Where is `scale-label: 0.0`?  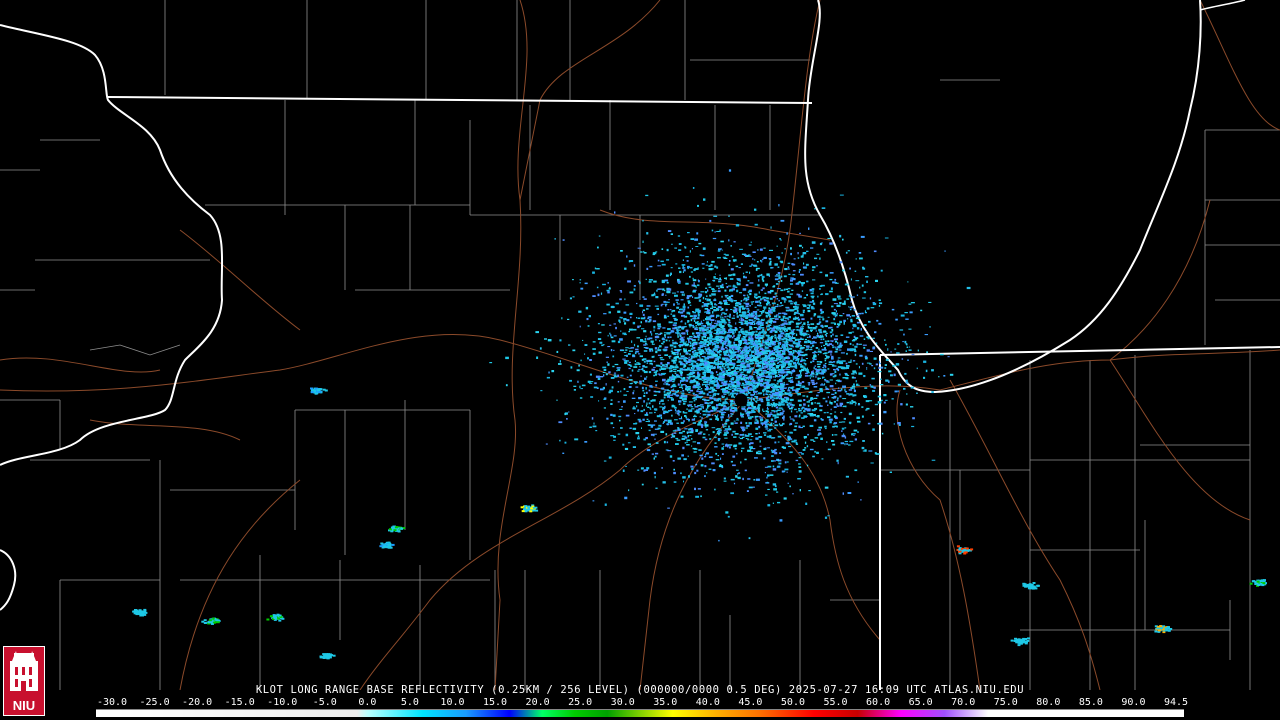 scale-label: 0.0 is located at coordinates (367, 702).